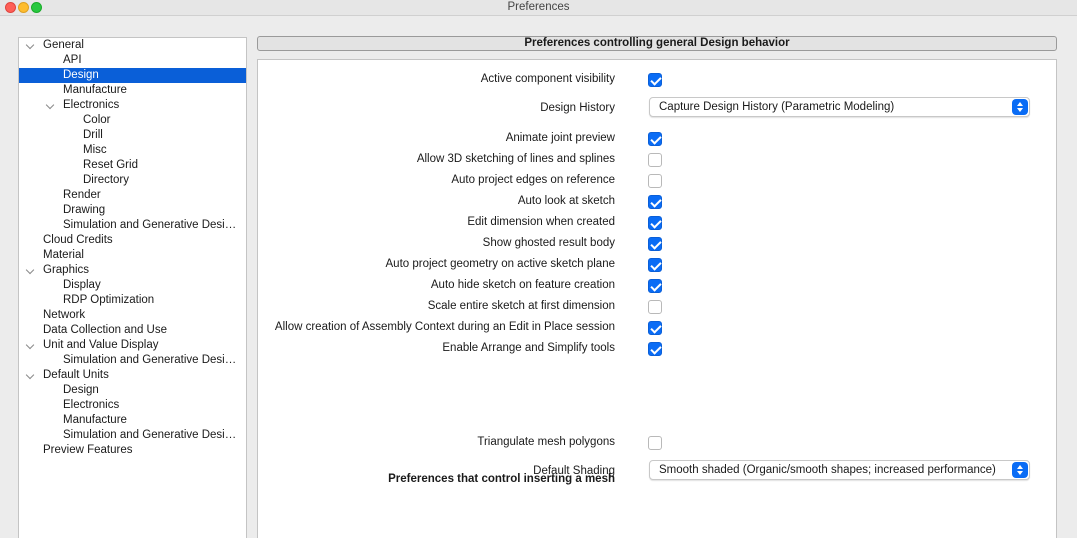 The width and height of the screenshot is (1077, 538). What do you see at coordinates (577, 108) in the screenshot?
I see `design-history-label: Design History` at bounding box center [577, 108].